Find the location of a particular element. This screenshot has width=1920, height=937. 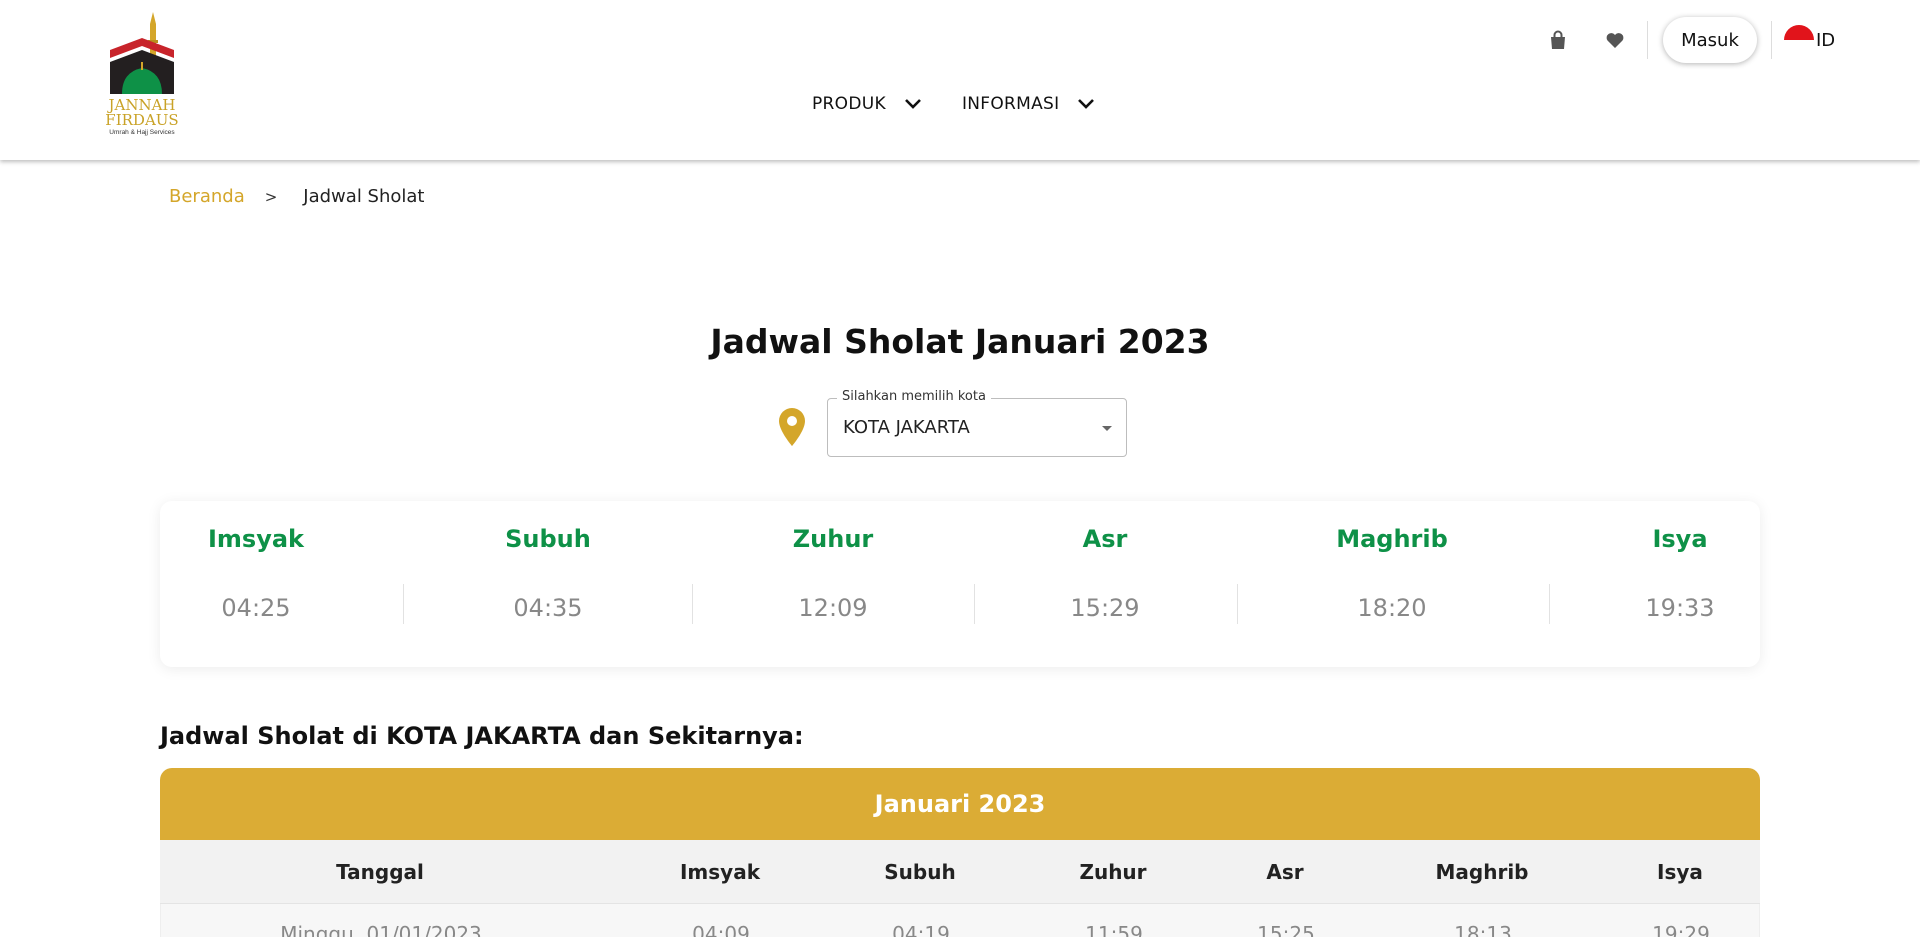

city-select: Silahkan memilih kota KOTA JAKARTA is located at coordinates (977, 423).